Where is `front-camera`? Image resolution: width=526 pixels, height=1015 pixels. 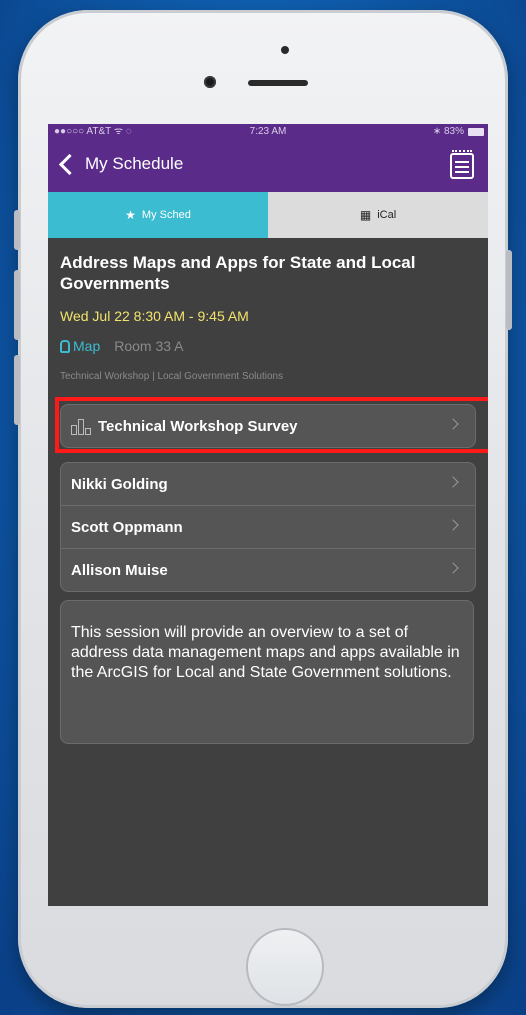 front-camera is located at coordinates (210, 82).